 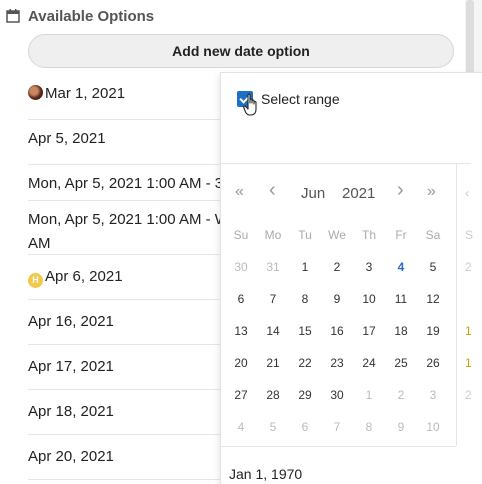 I want to click on weekday-label: We, so click(x=337, y=235).